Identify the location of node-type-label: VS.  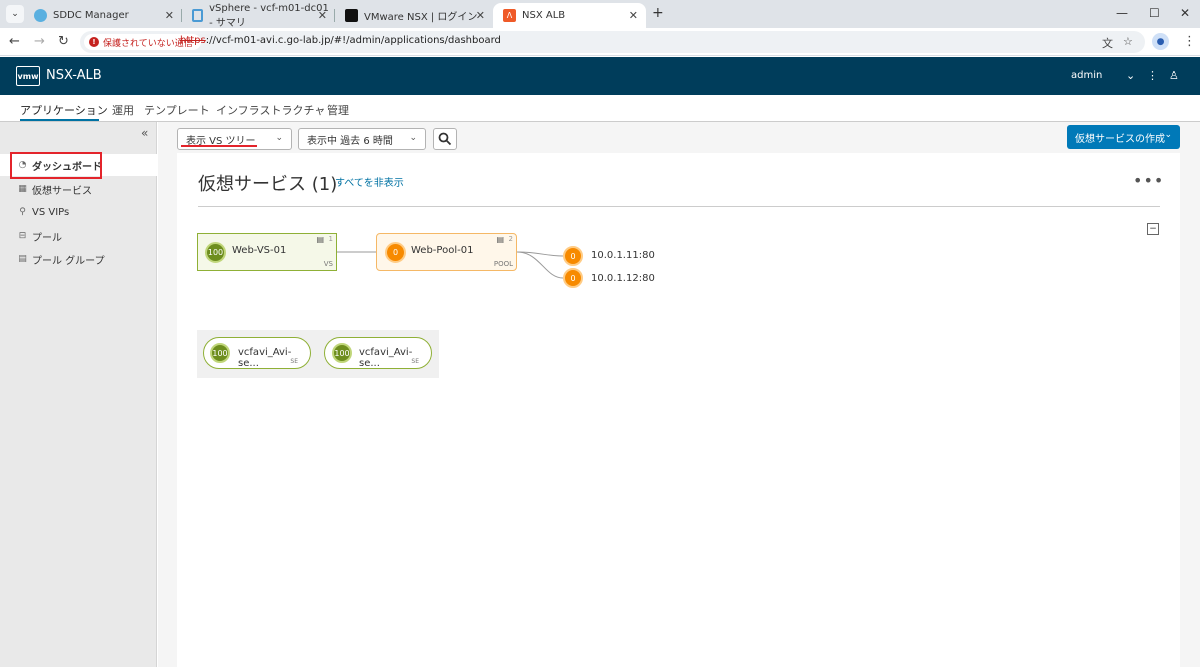
(328, 264).